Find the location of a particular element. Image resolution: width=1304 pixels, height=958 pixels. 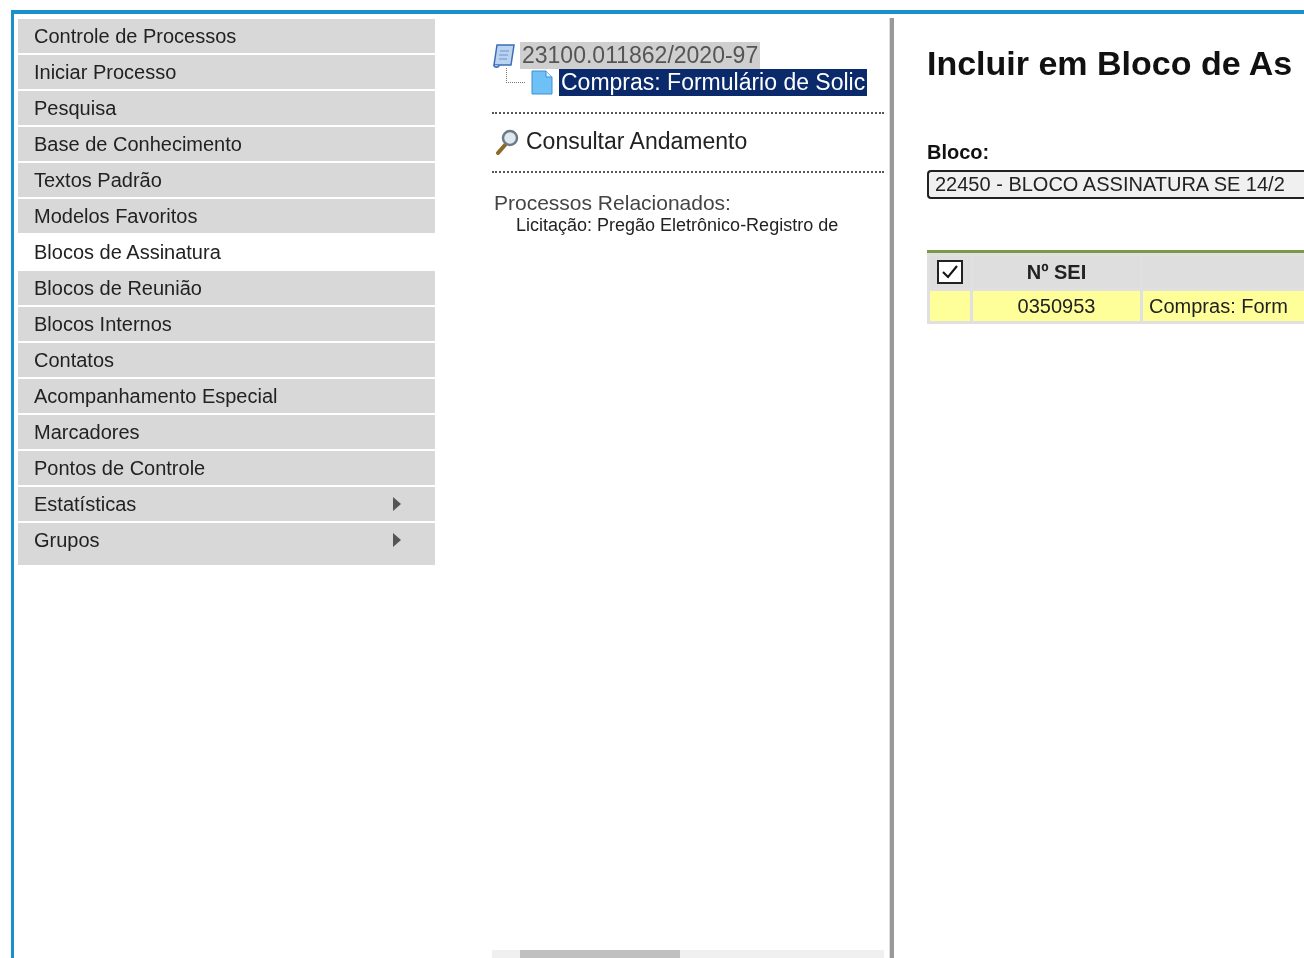

menu-item: Marcadores is located at coordinates (226, 432).